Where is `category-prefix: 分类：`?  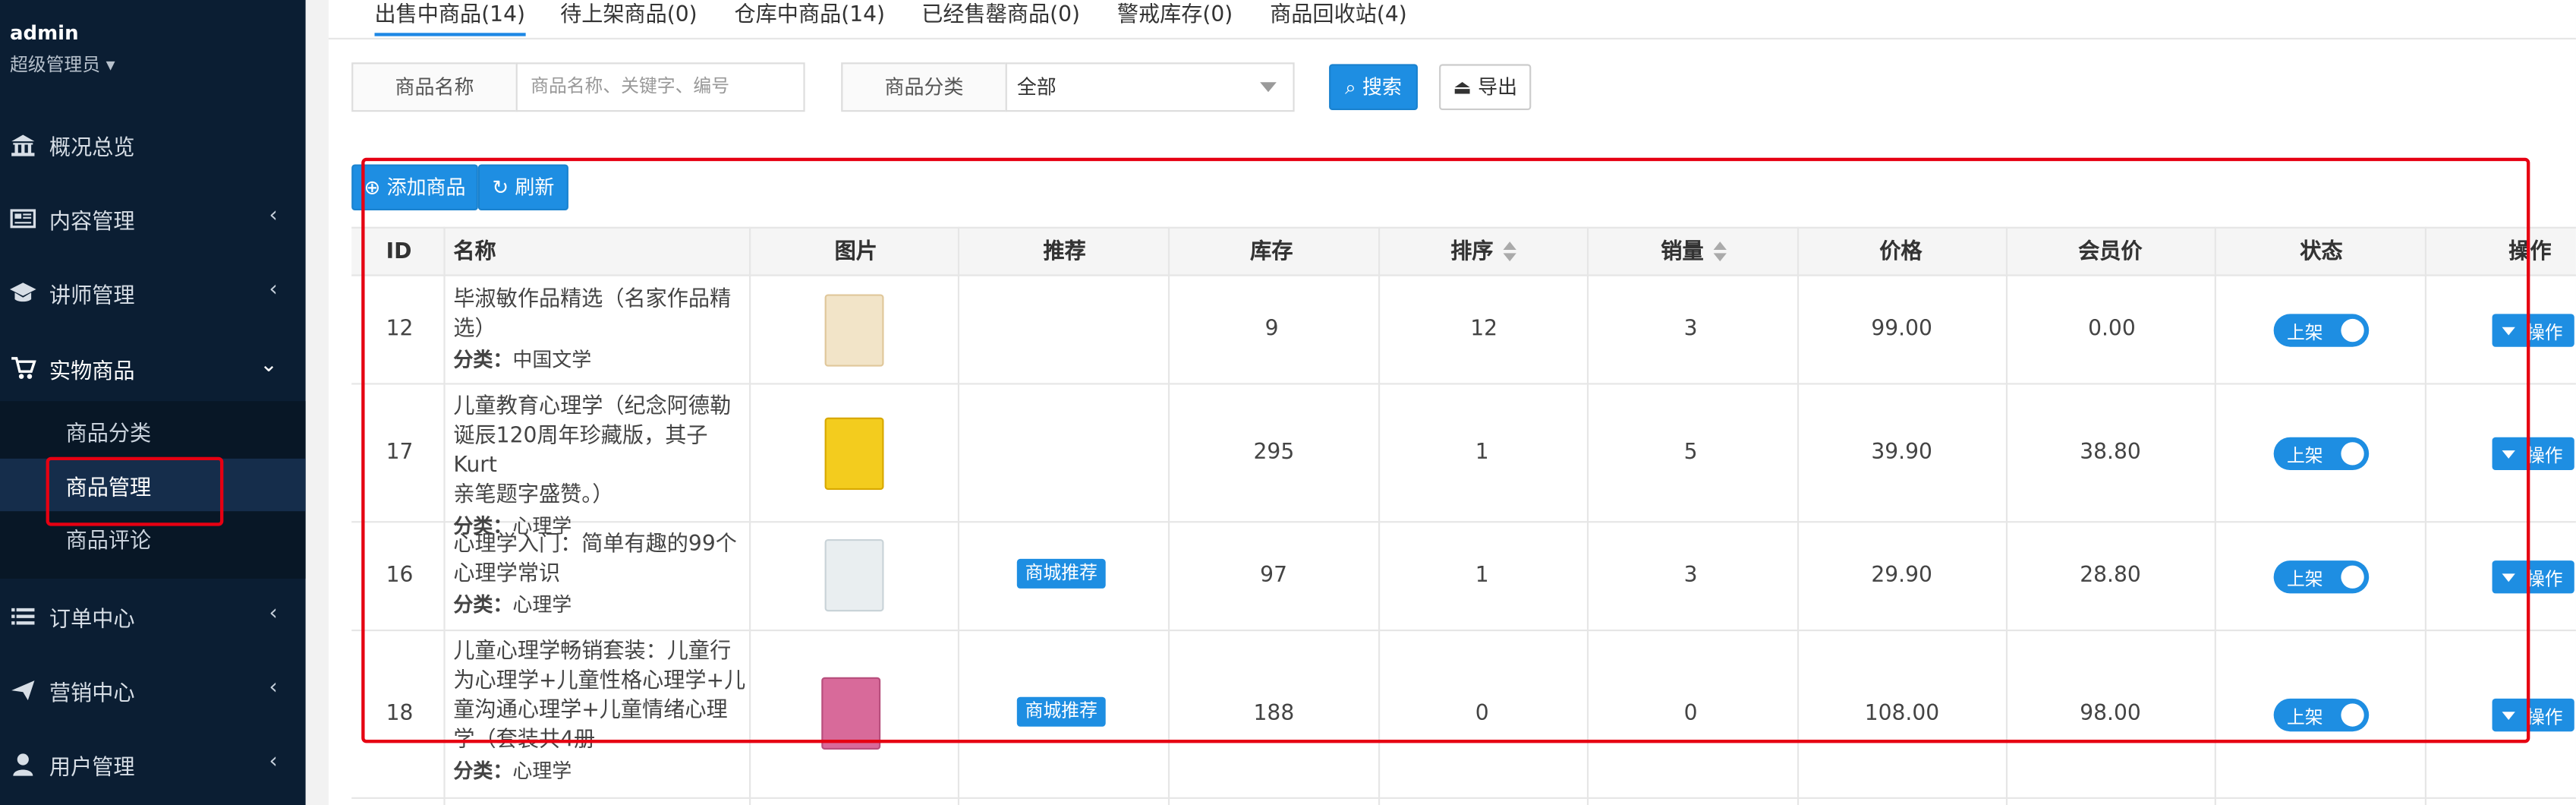 category-prefix: 分类： is located at coordinates (483, 771).